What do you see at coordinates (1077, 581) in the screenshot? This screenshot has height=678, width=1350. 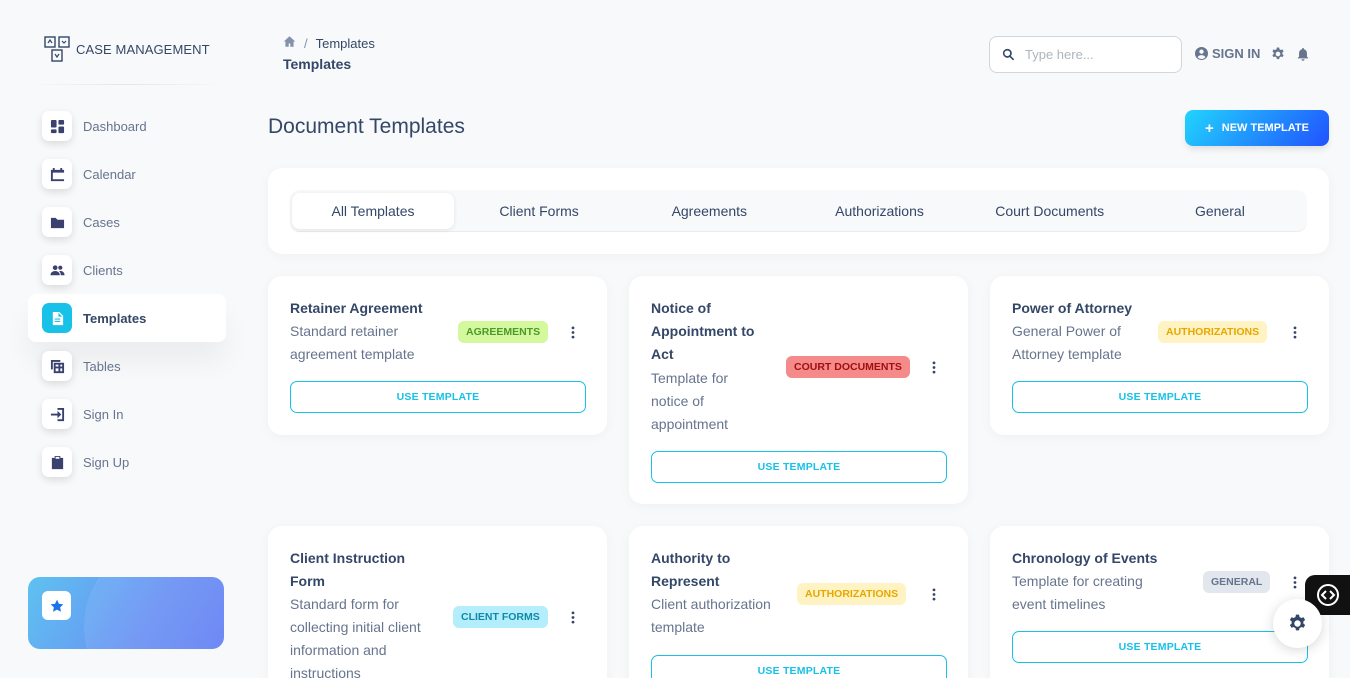 I see `template-description-line: Template for creating` at bounding box center [1077, 581].